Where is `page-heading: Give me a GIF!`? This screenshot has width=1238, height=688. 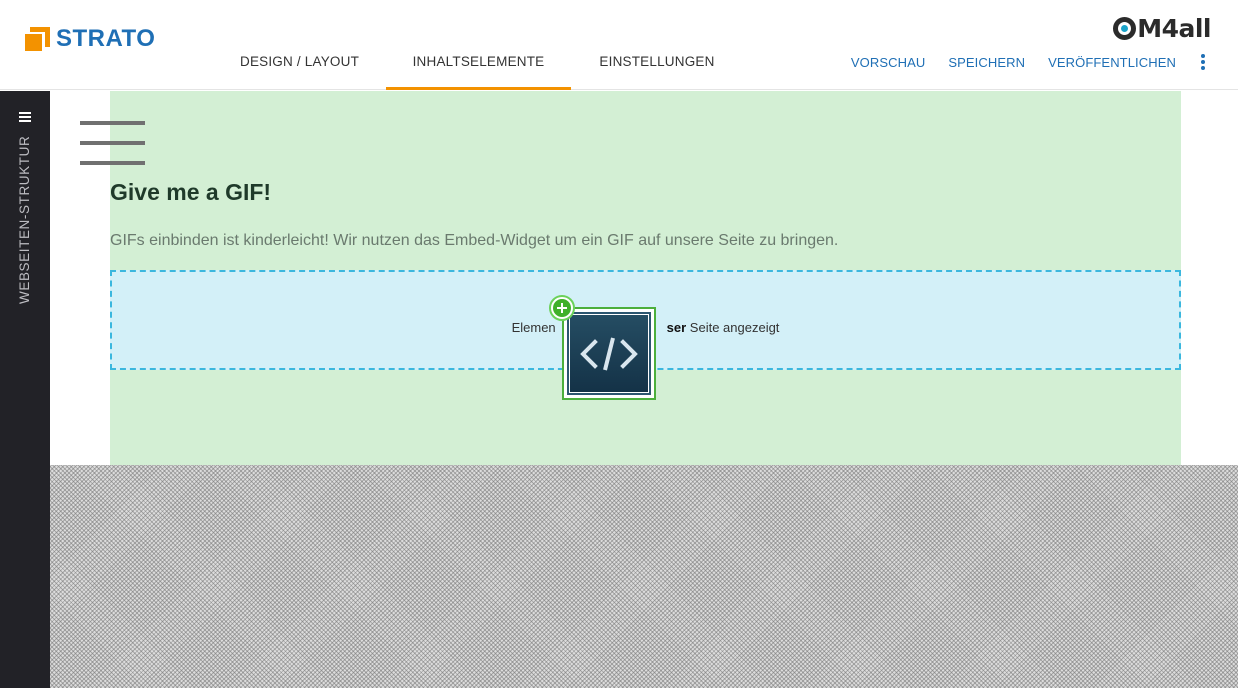
page-heading: Give me a GIF! is located at coordinates (190, 192).